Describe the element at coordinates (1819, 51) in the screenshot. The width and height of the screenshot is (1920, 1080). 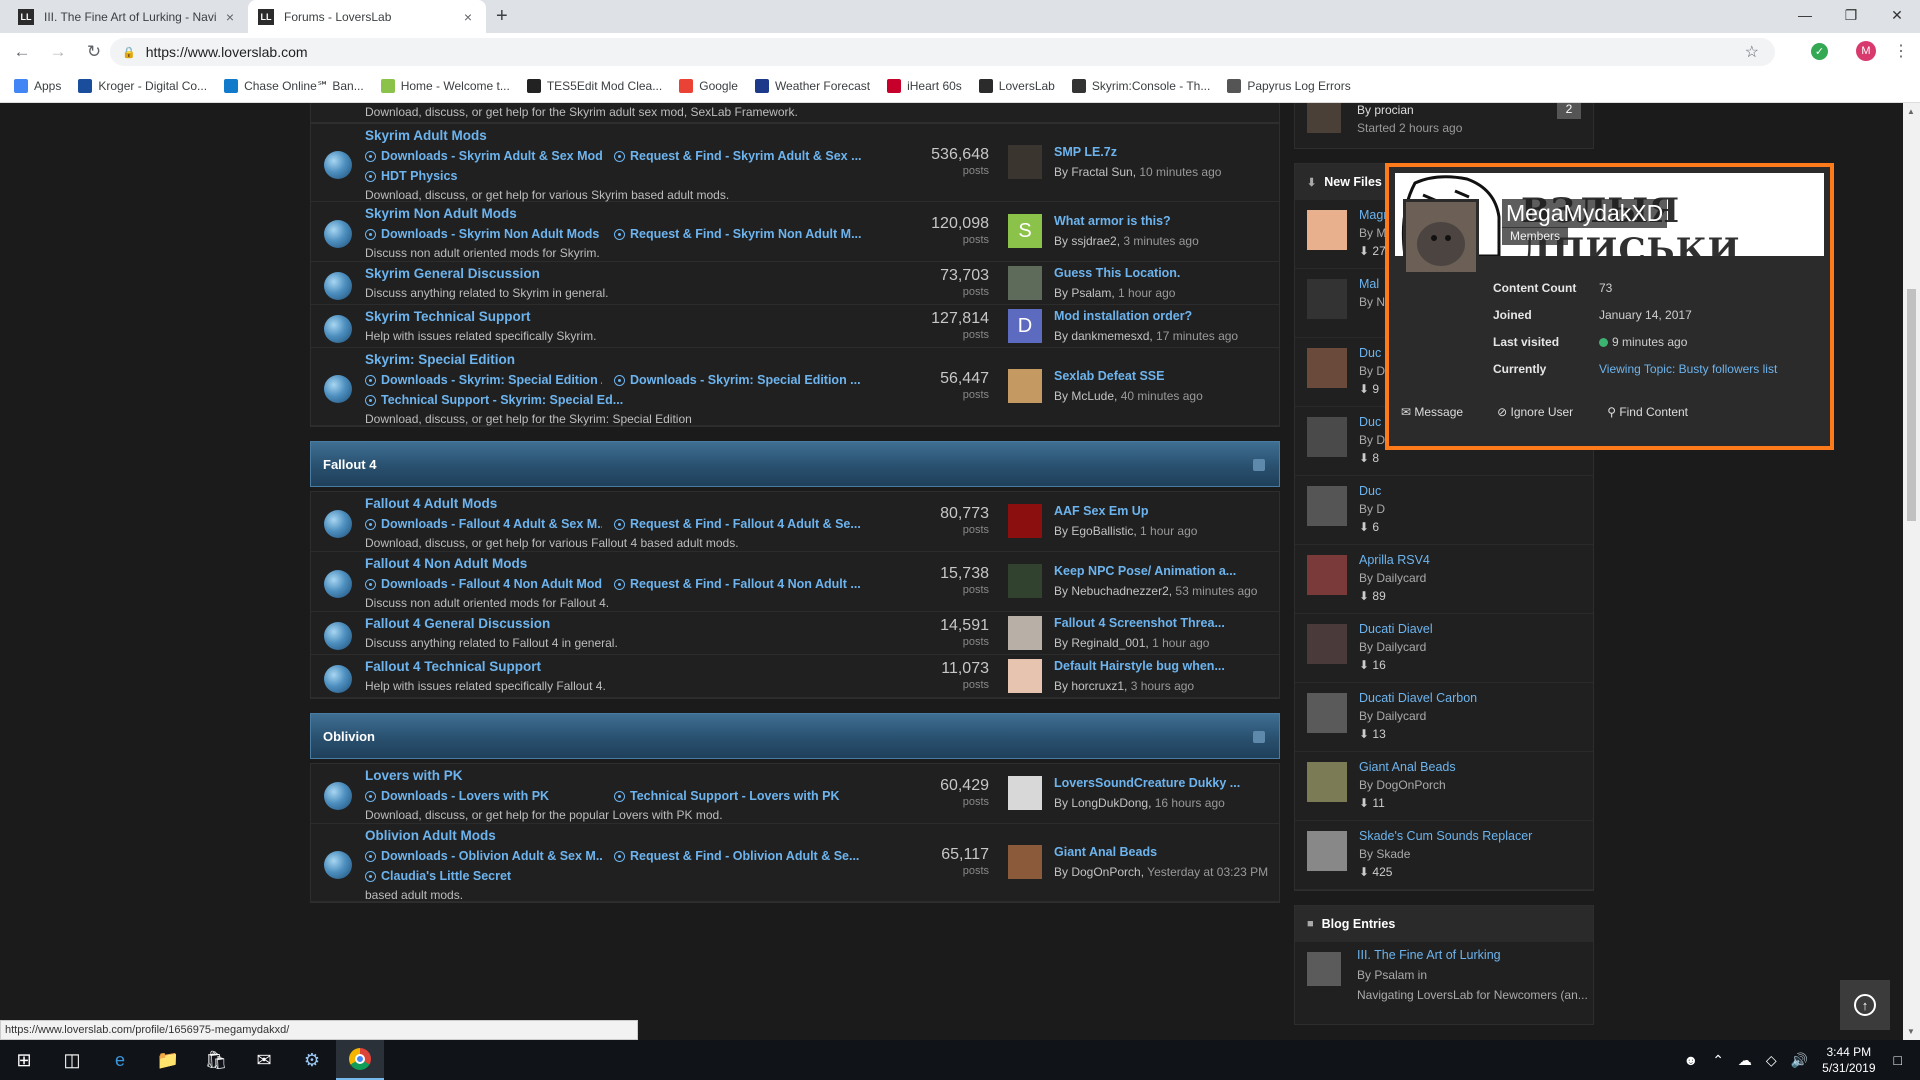
I see `extension-check-icon: ✓` at that location.